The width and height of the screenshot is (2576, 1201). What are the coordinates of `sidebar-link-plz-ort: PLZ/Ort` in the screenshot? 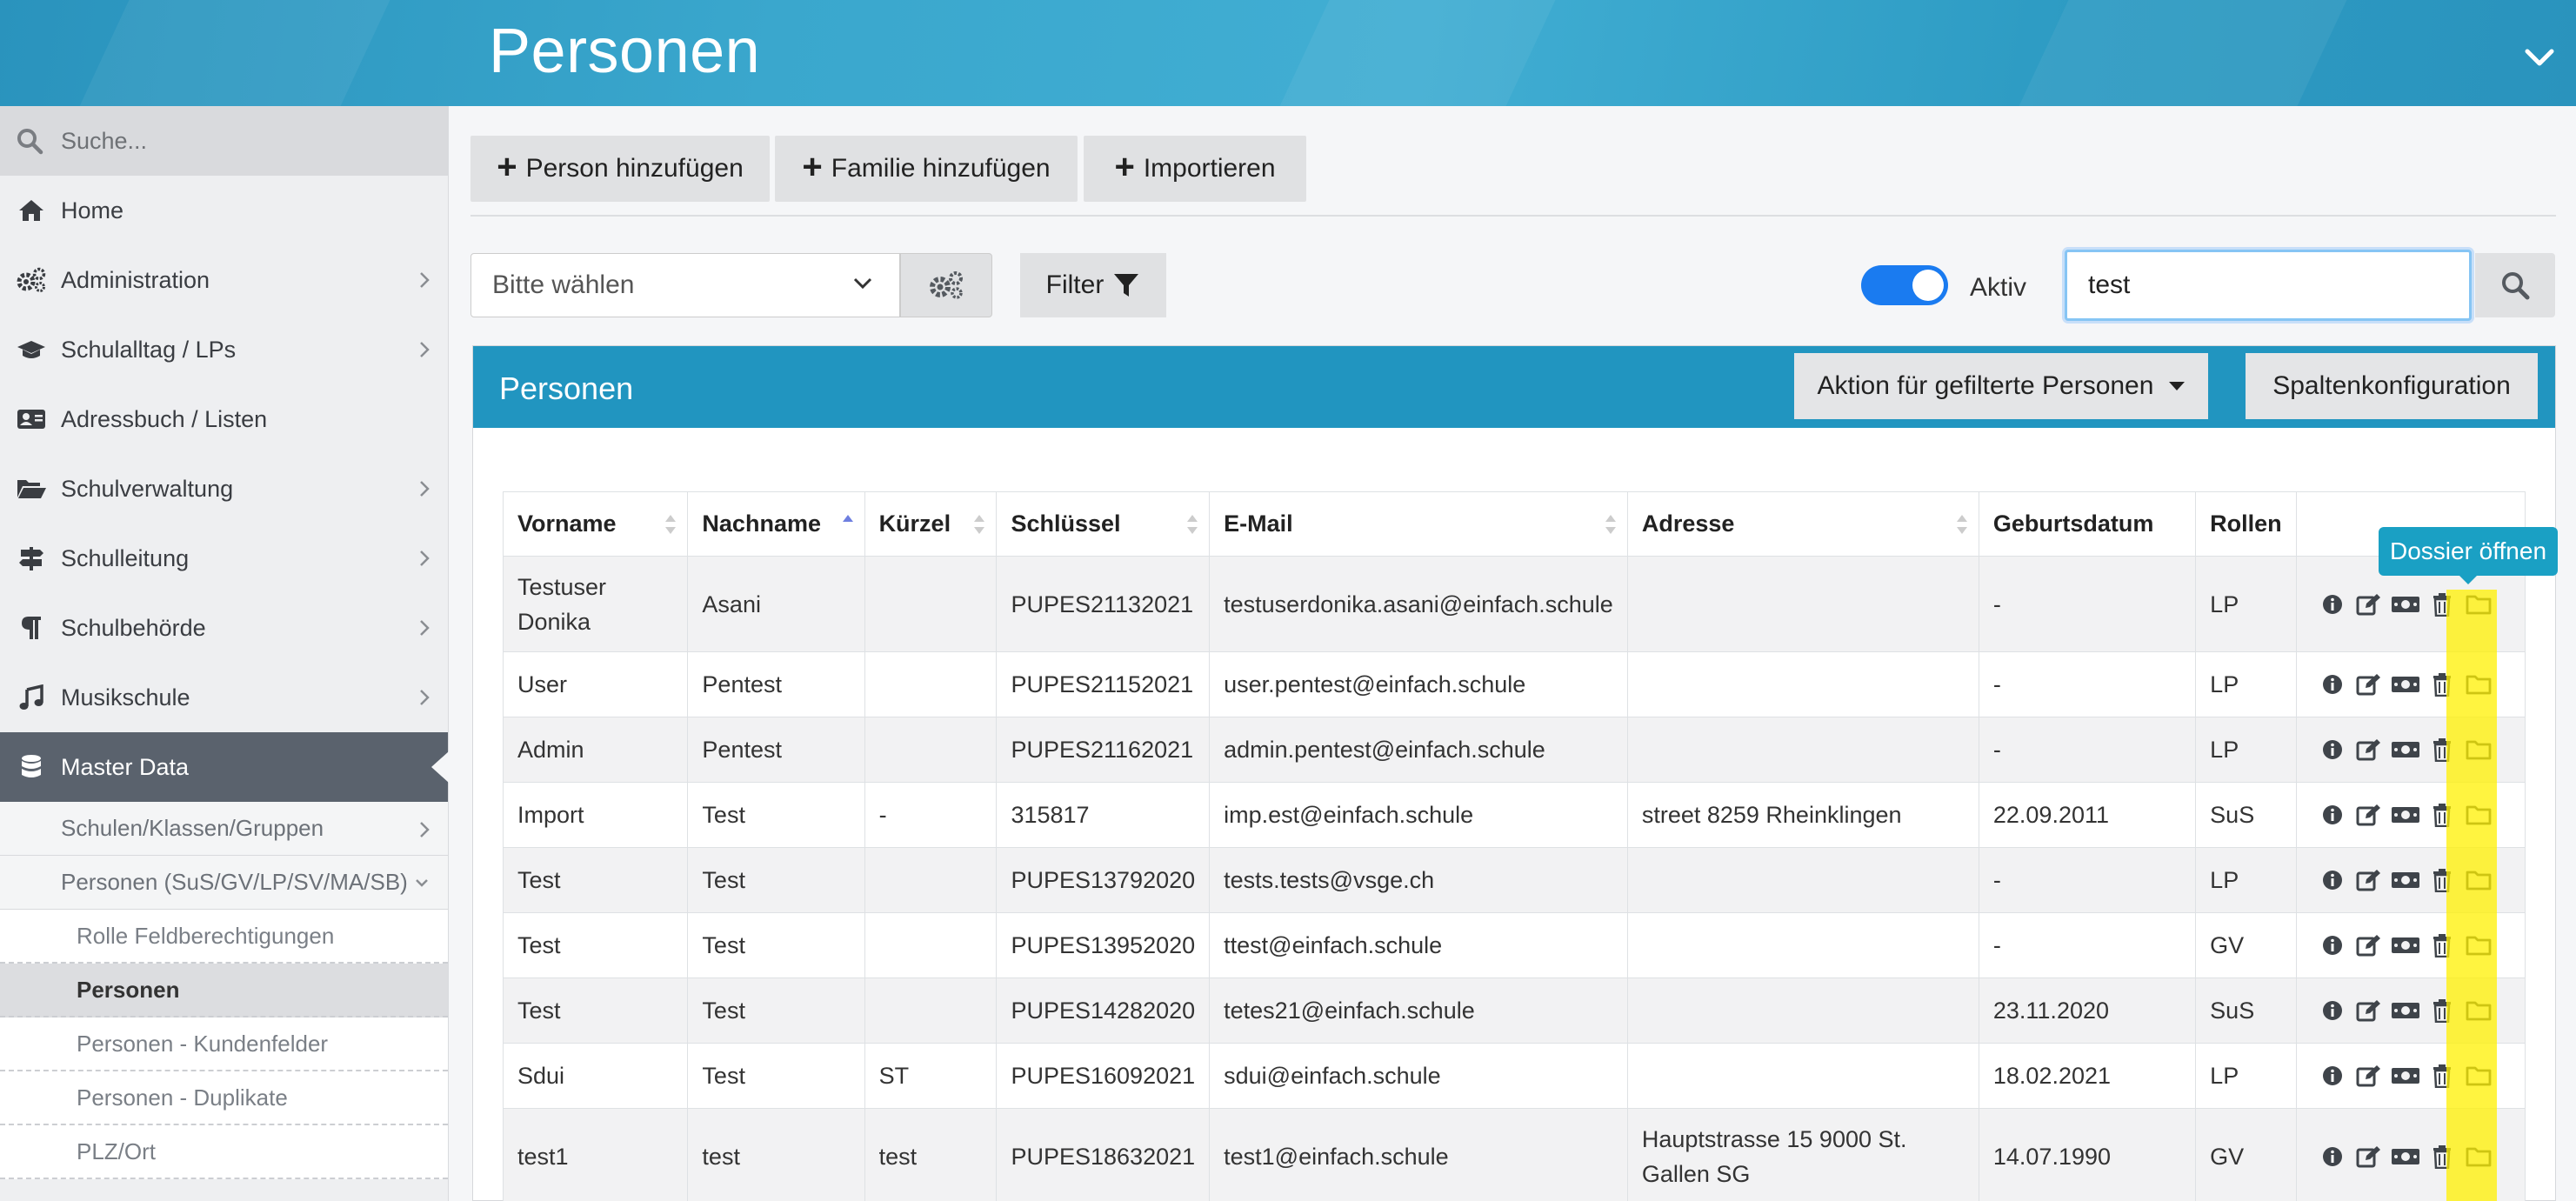 It's located at (224, 1152).